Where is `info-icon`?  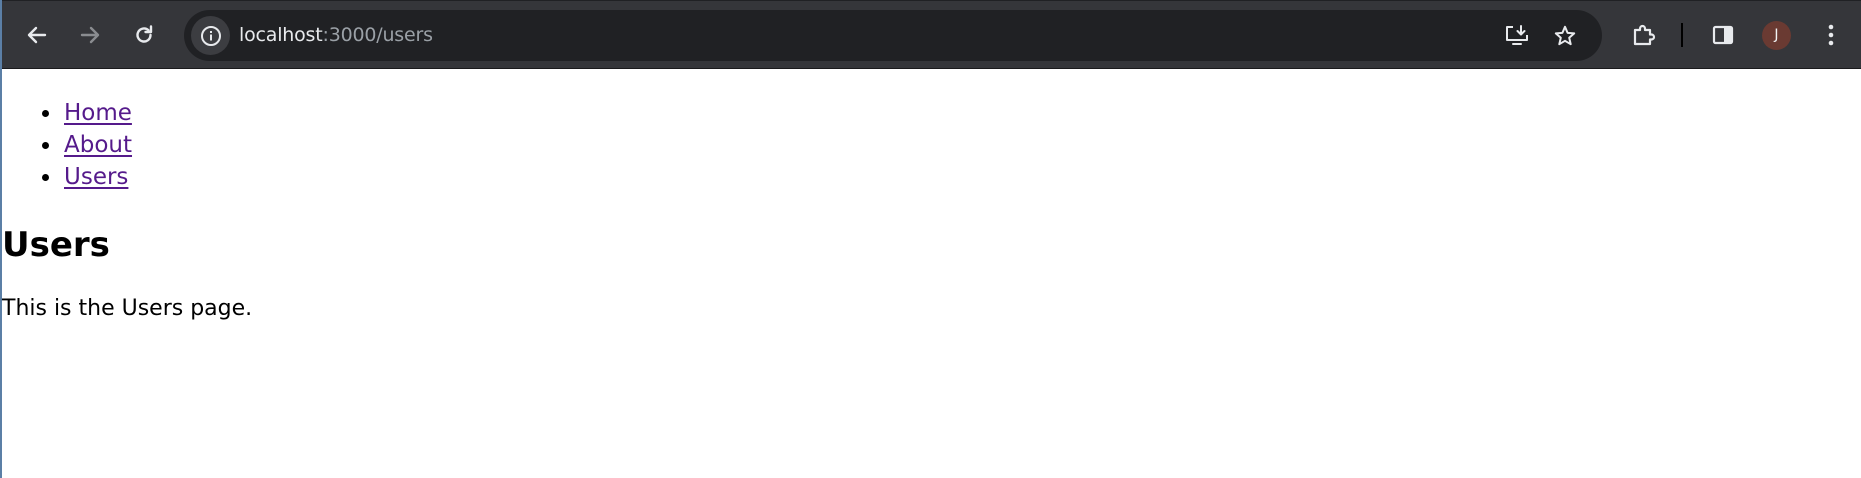 info-icon is located at coordinates (210, 35).